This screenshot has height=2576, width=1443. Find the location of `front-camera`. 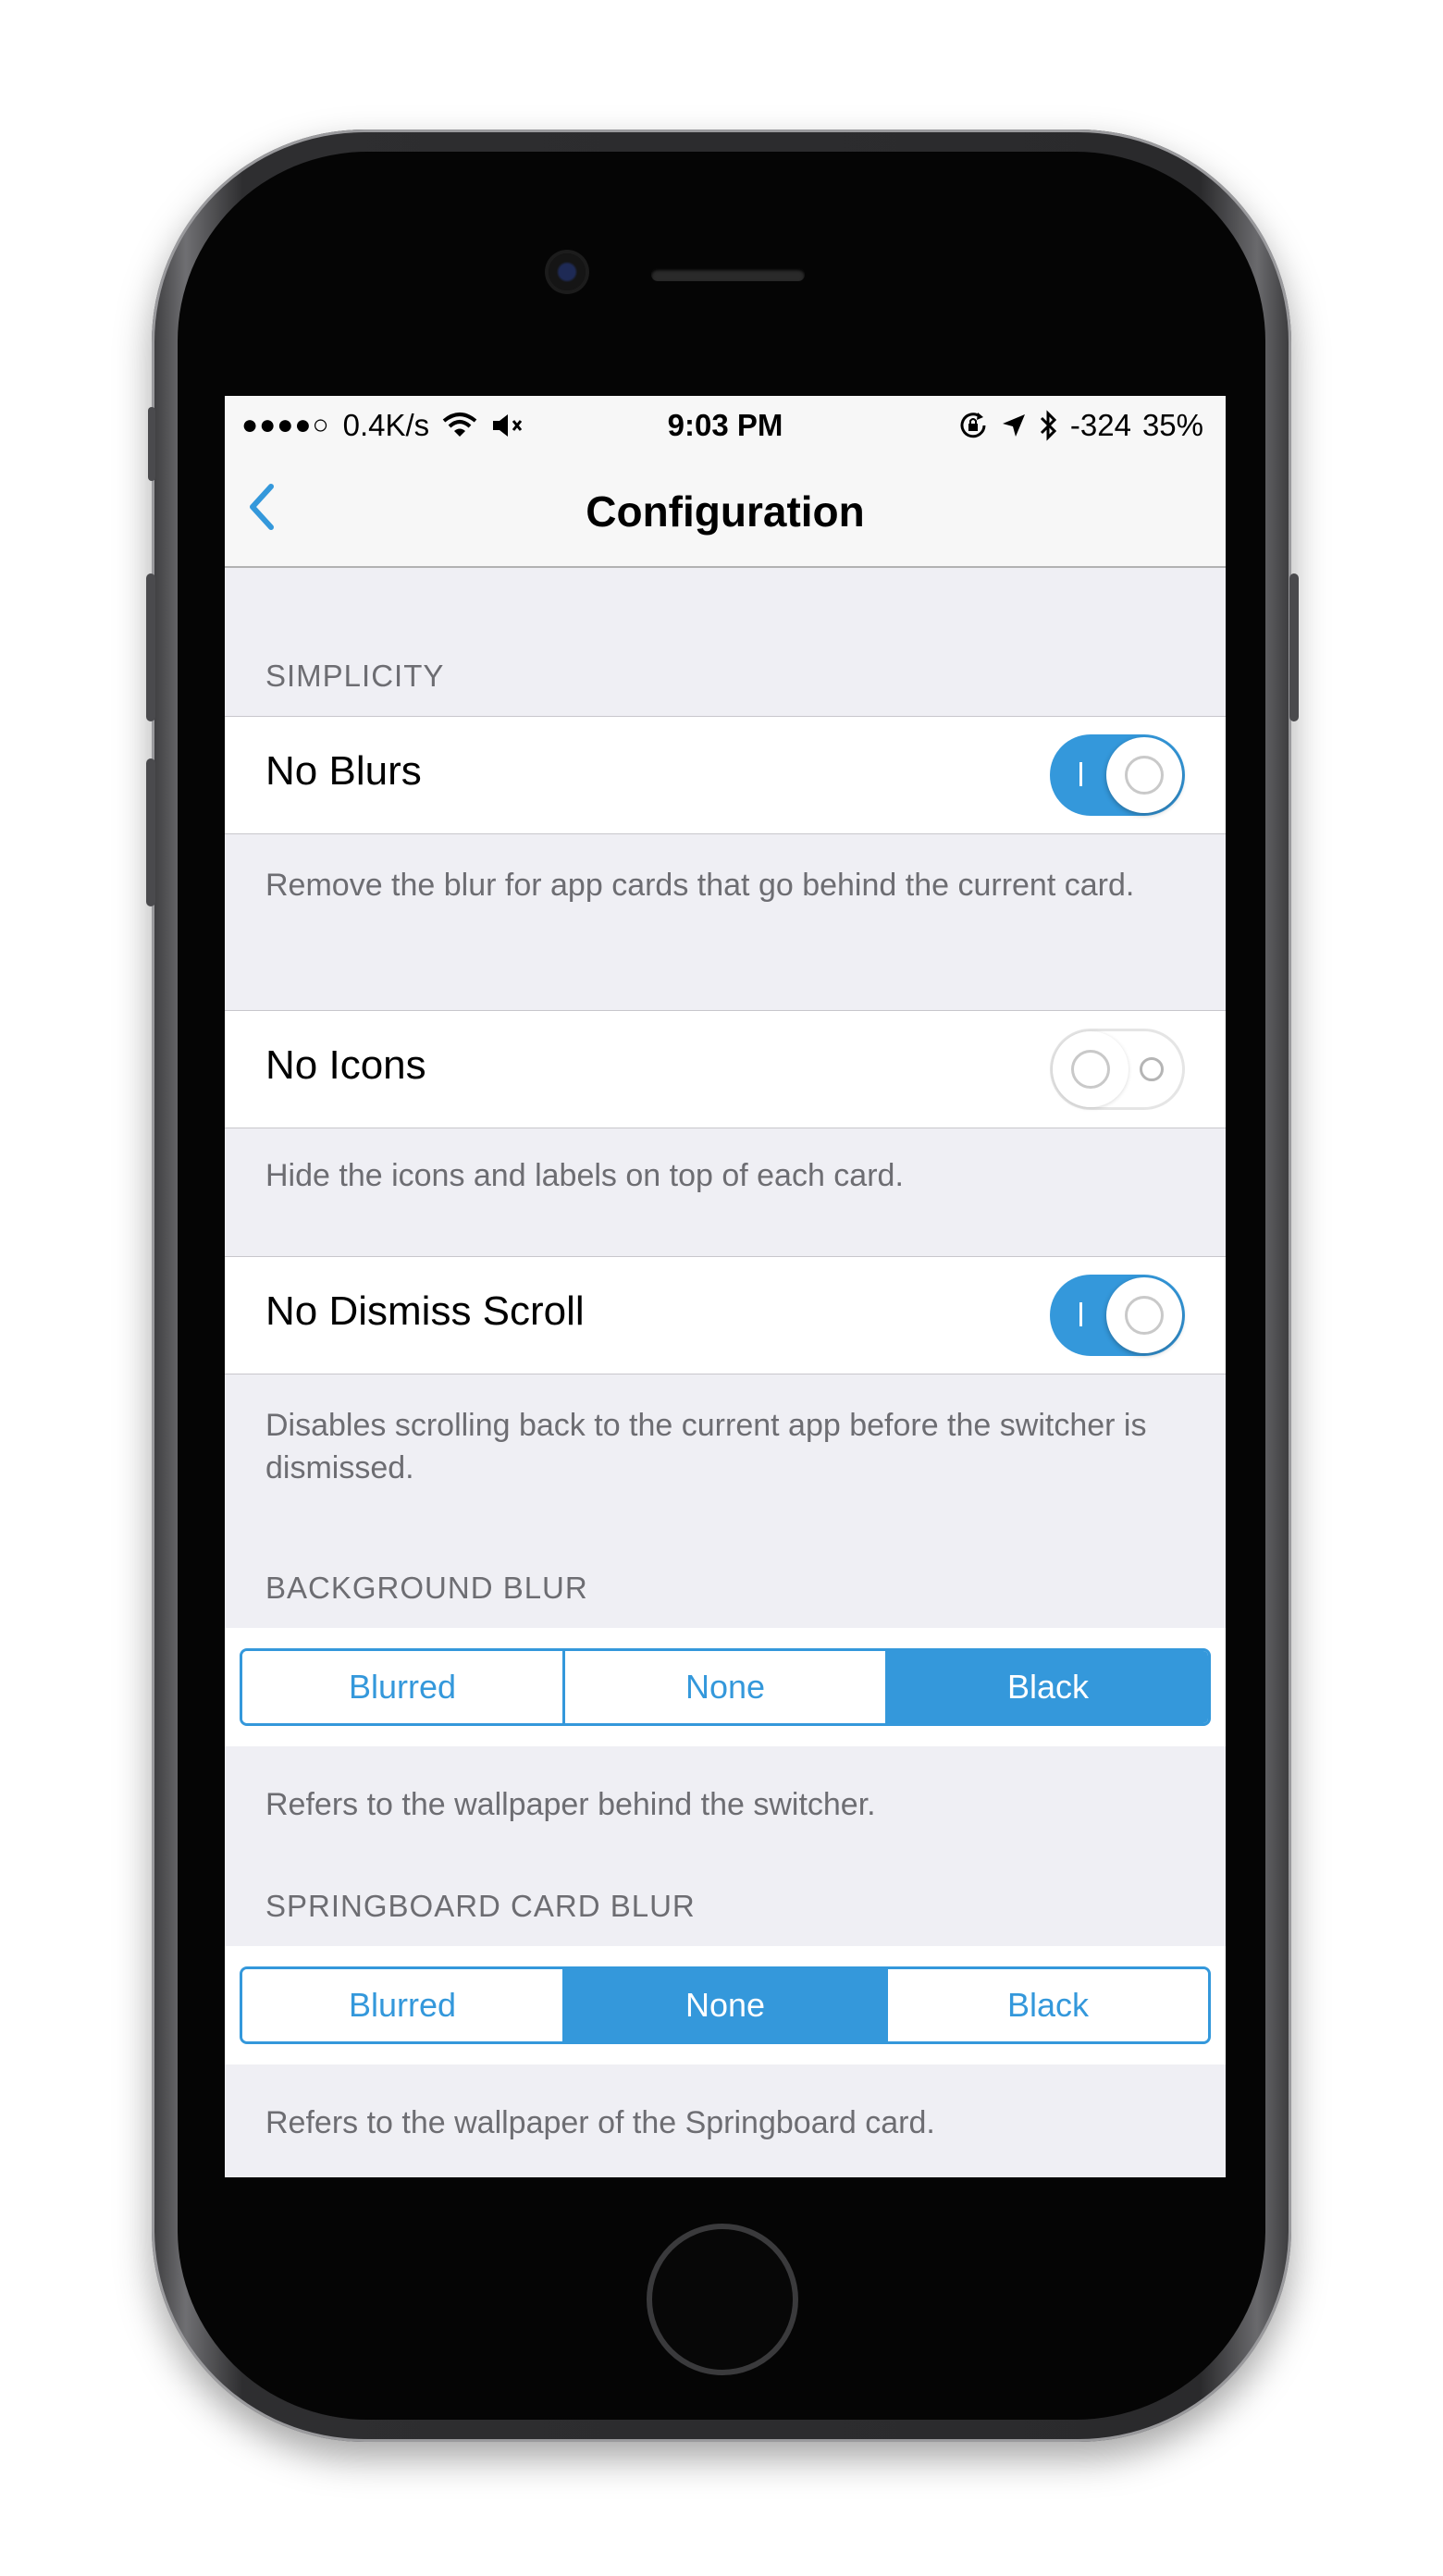

front-camera is located at coordinates (567, 271).